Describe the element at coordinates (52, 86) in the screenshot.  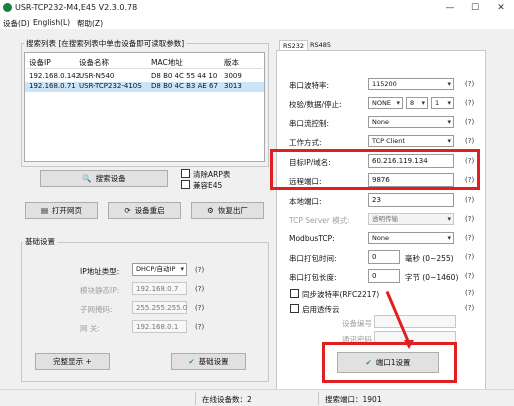
I see `row-ip: 192.168.0.71` at that location.